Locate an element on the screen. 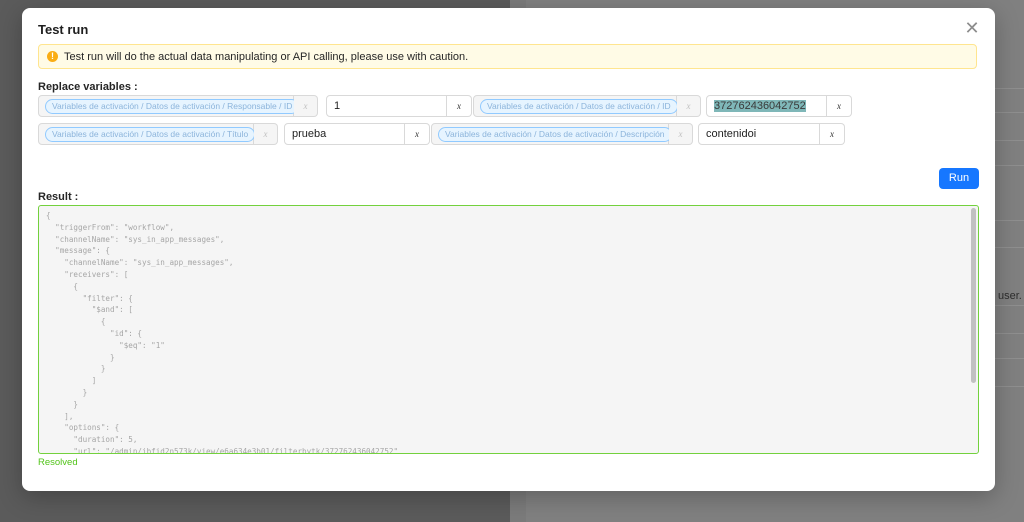 The width and height of the screenshot is (1024, 522). value-row: contenidoi x is located at coordinates (771, 134).